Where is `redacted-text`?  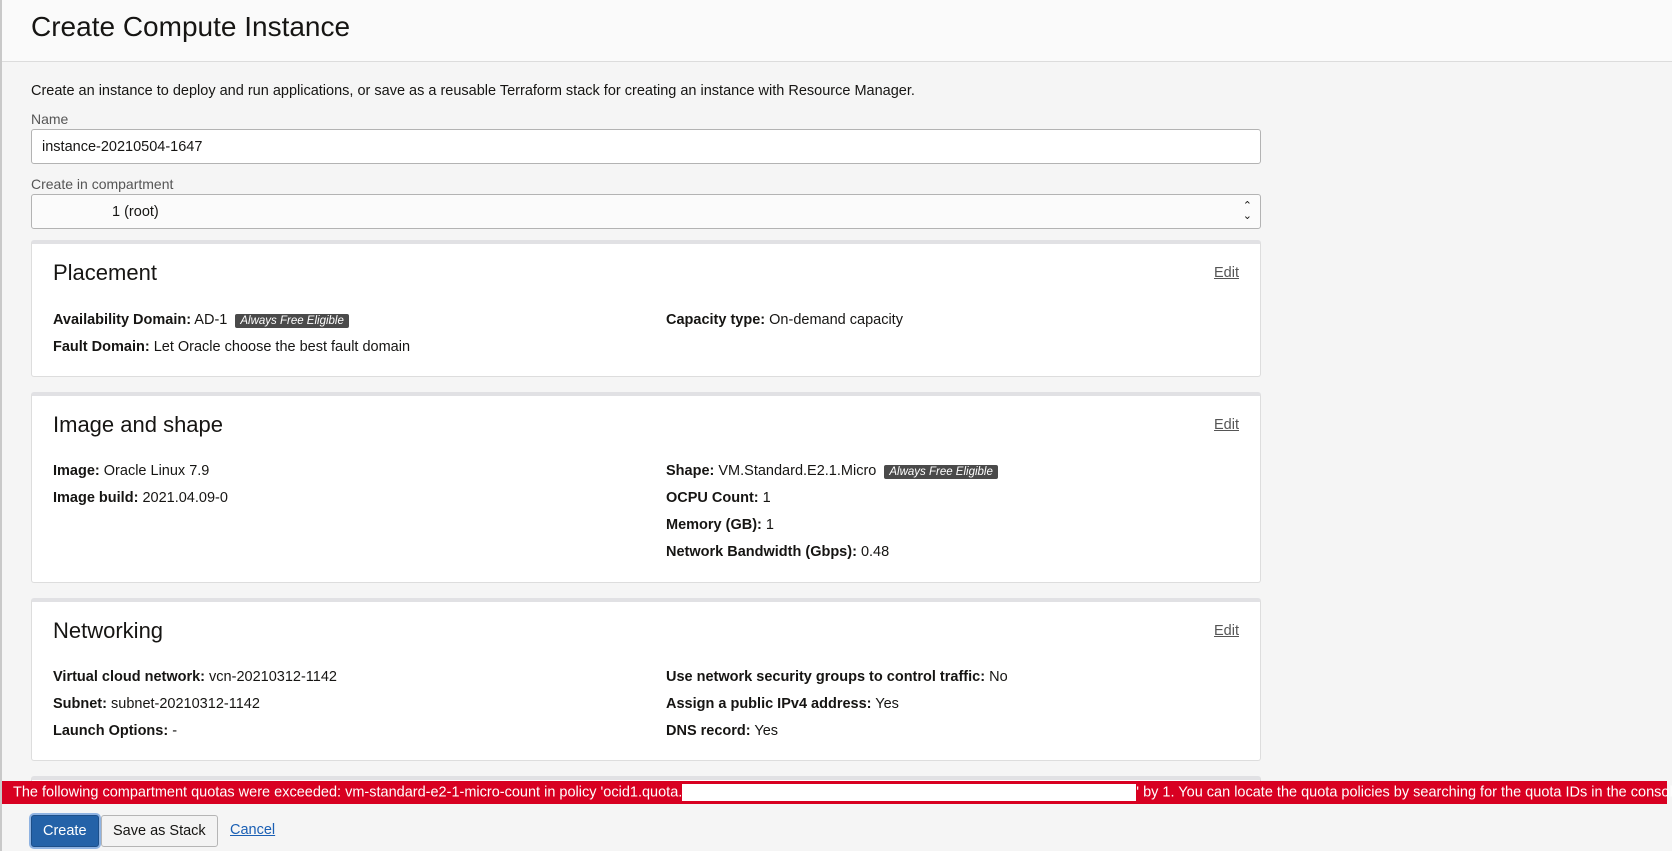
redacted-text is located at coordinates (909, 792).